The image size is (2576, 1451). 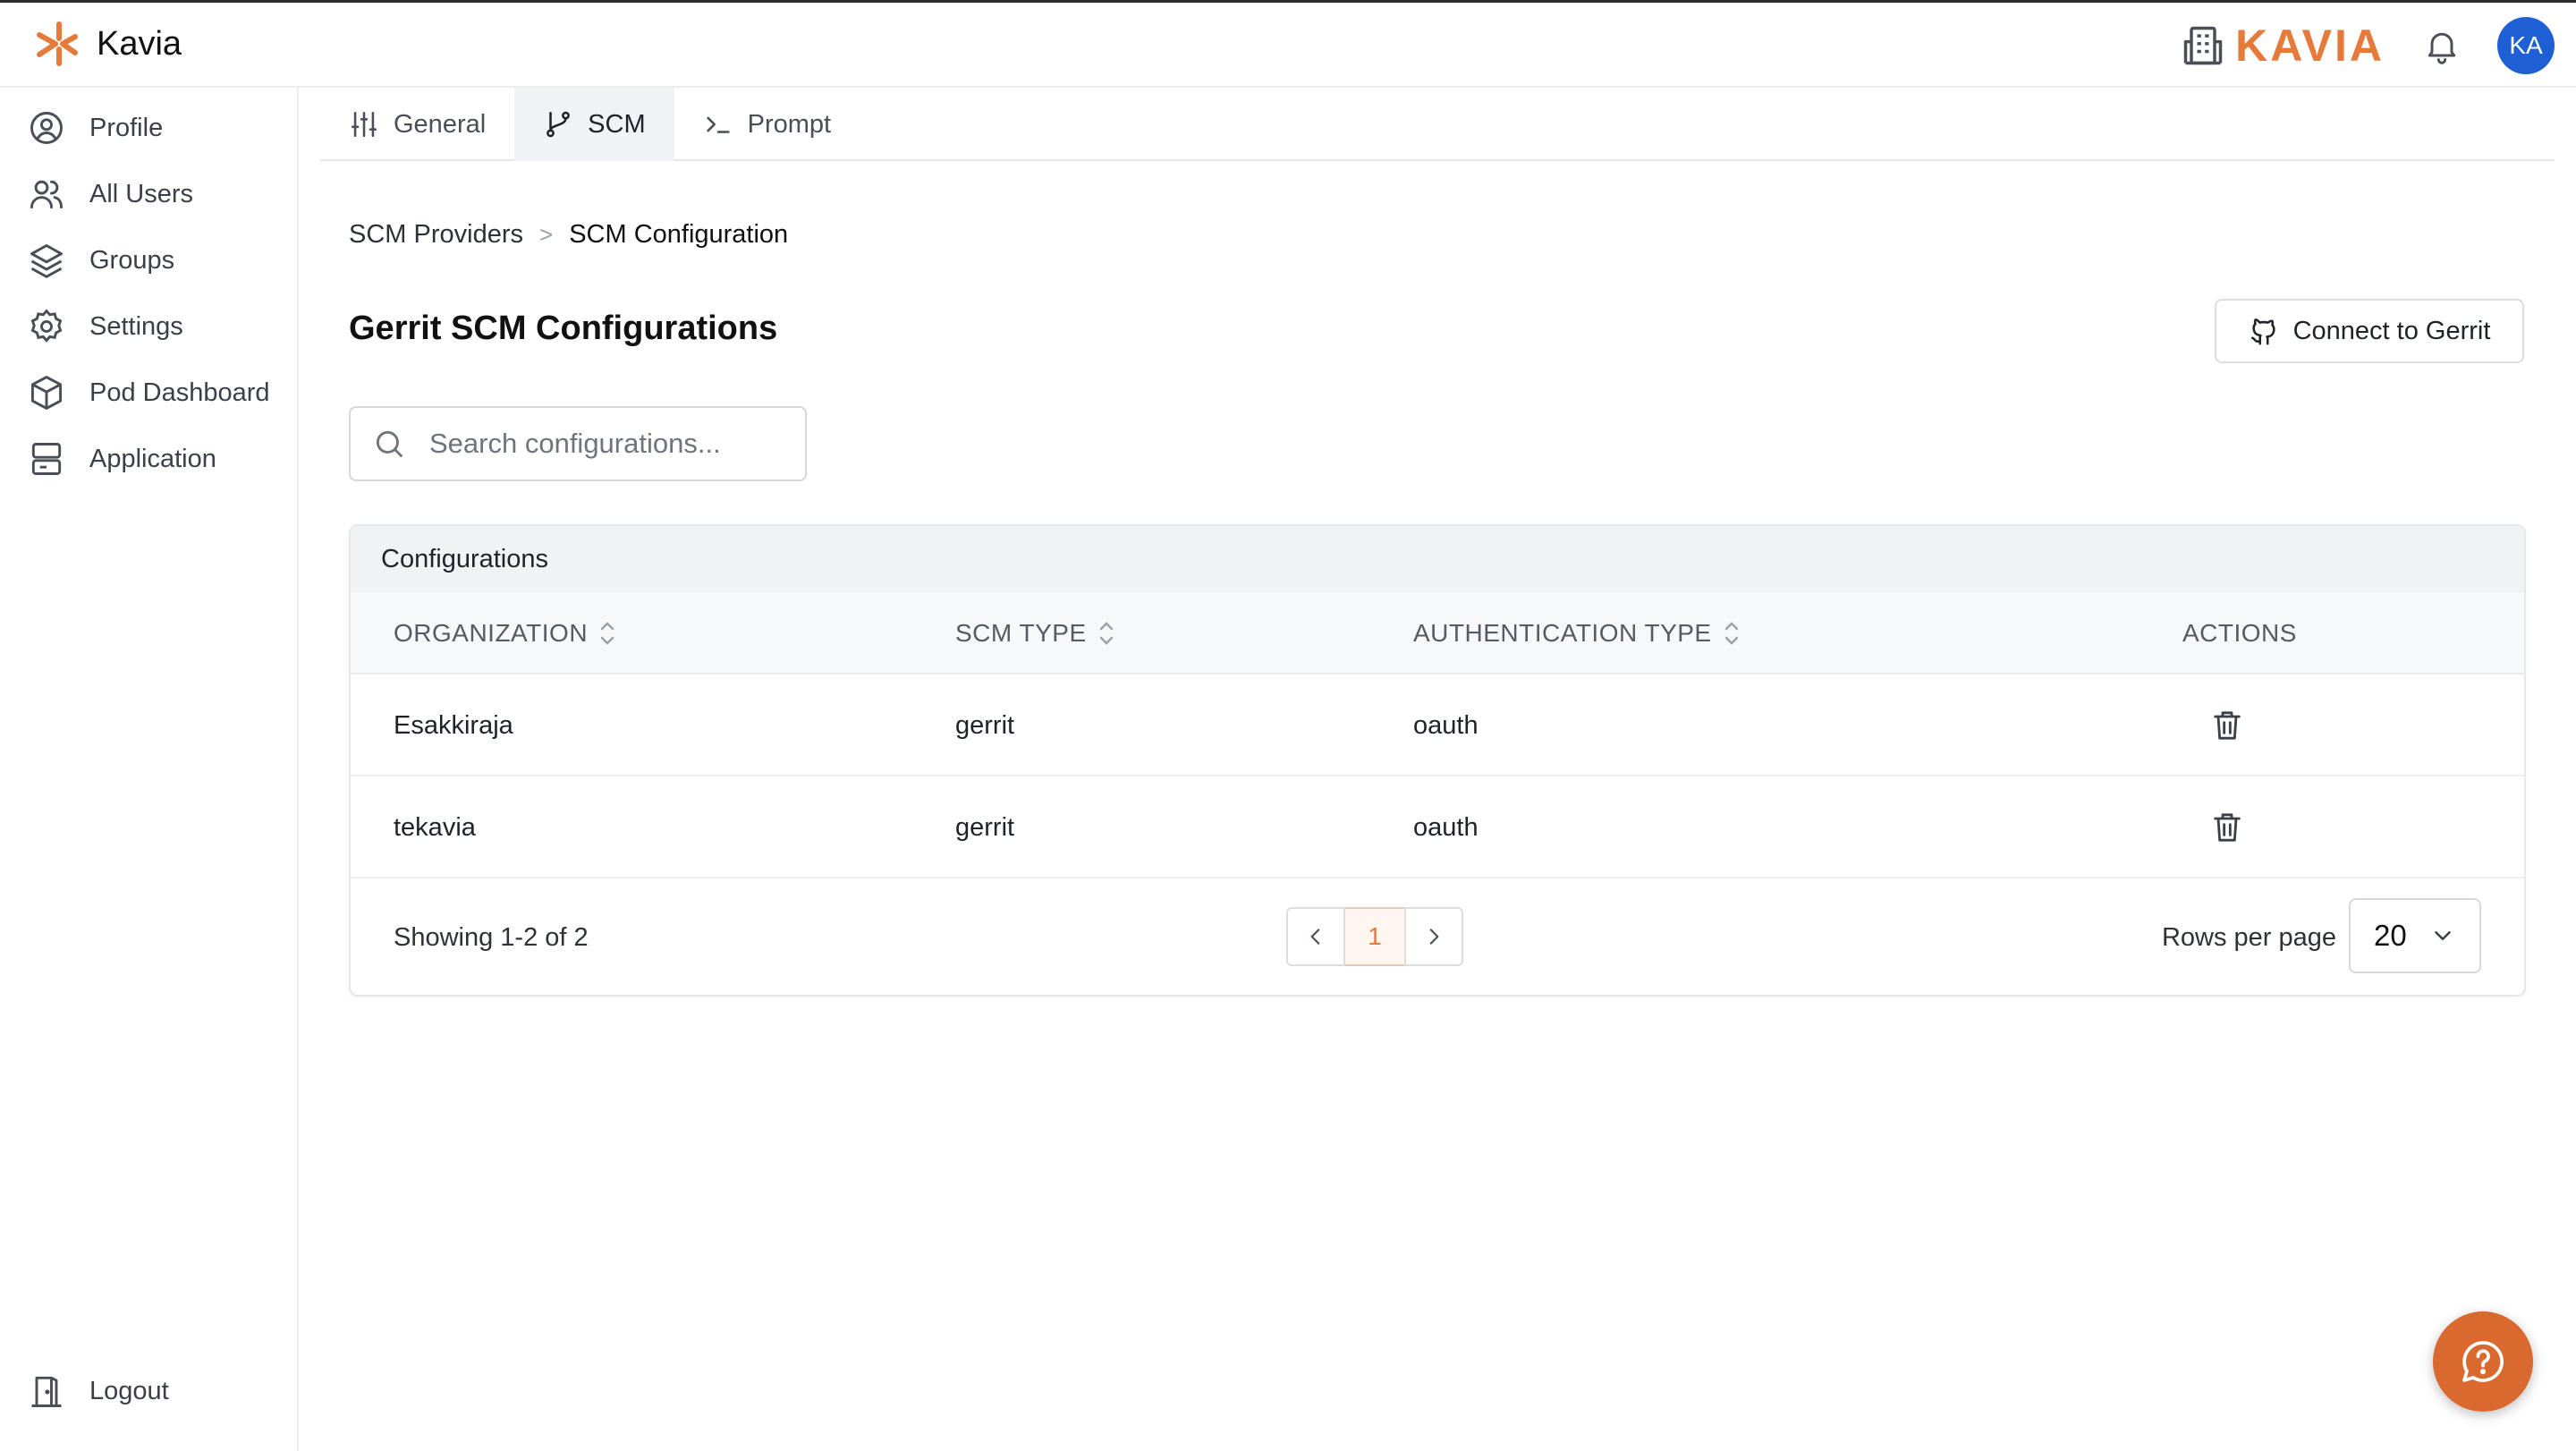 I want to click on page-number-button: 1, so click(x=1374, y=936).